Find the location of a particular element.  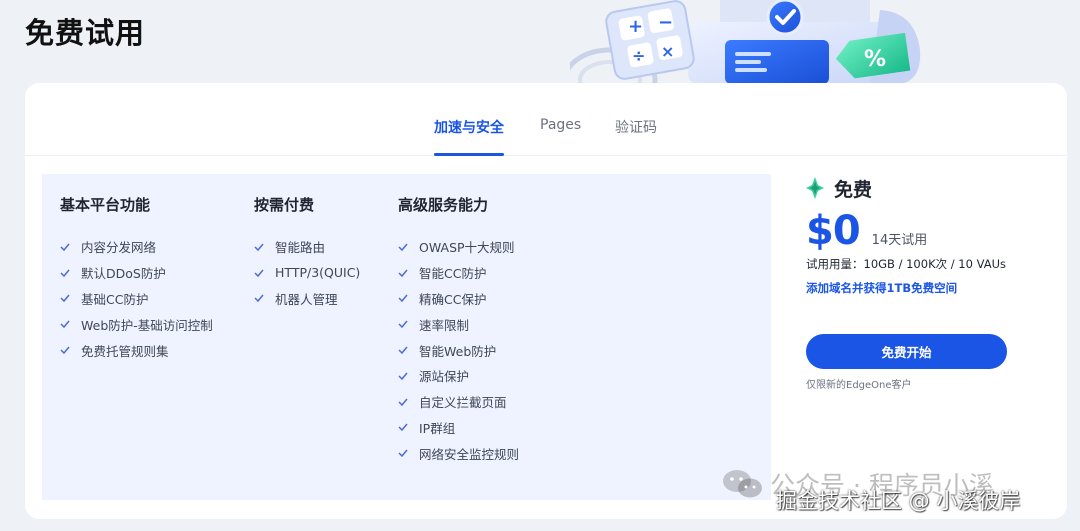

list-item: 自定义拦截页面 is located at coordinates (458, 402).